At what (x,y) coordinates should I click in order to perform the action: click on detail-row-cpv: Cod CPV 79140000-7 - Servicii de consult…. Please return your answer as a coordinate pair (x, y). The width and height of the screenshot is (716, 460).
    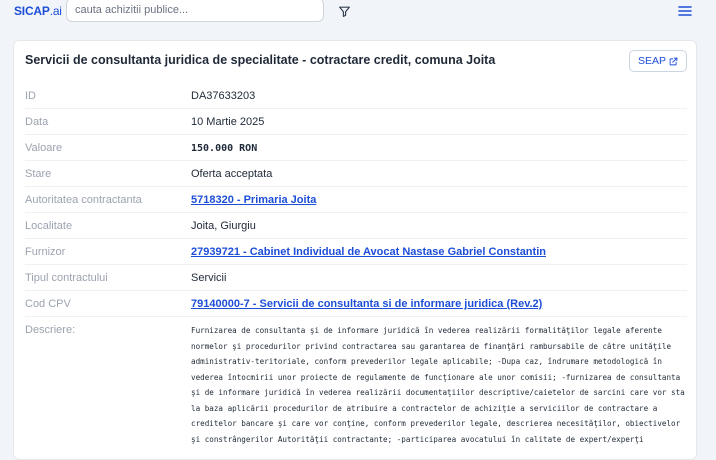
    Looking at the image, I should click on (356, 304).